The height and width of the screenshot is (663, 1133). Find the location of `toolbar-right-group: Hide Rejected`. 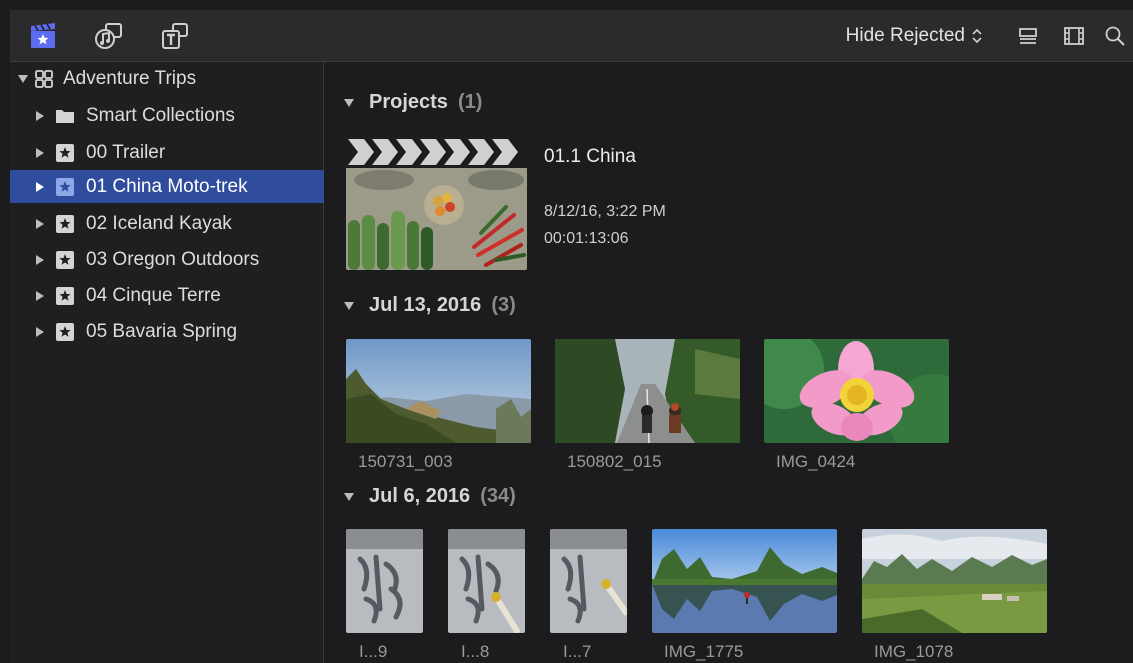

toolbar-right-group: Hide Rejected is located at coordinates (989, 36).